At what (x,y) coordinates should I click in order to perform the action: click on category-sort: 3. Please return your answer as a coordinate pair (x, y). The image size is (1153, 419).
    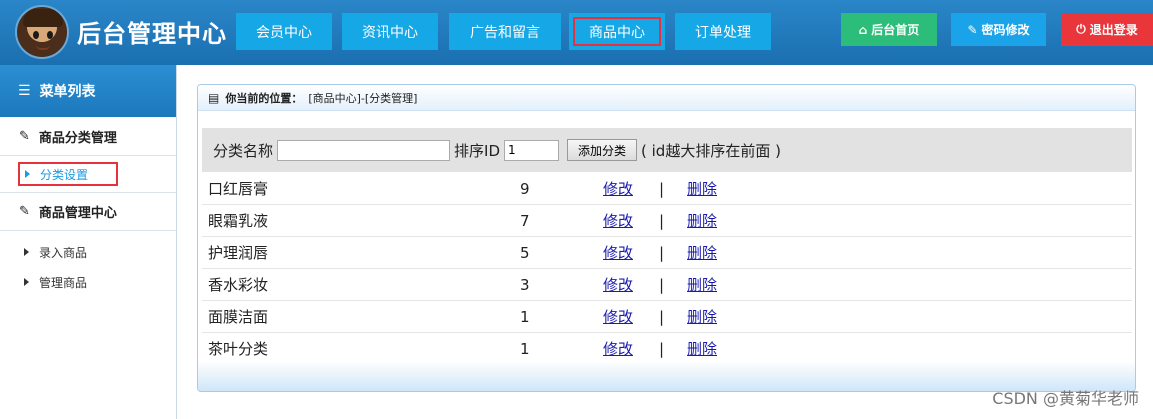
    Looking at the image, I should click on (525, 284).